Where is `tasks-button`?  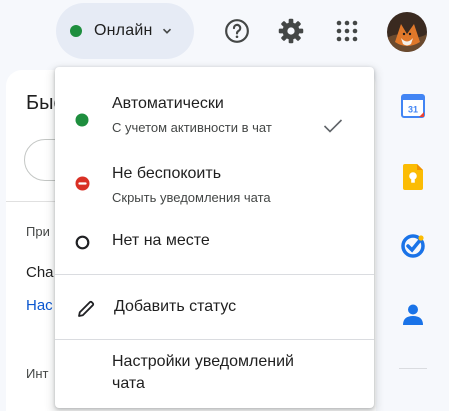 tasks-button is located at coordinates (413, 246).